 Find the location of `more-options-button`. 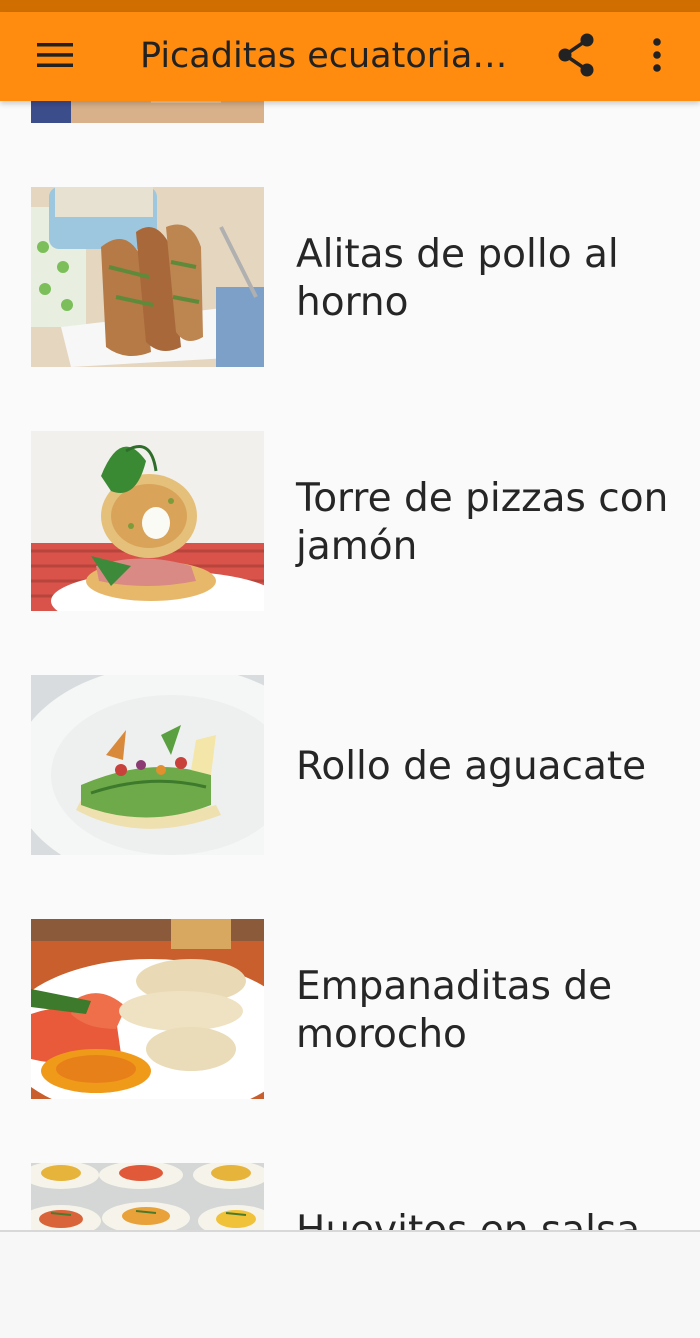

more-options-button is located at coordinates (657, 55).